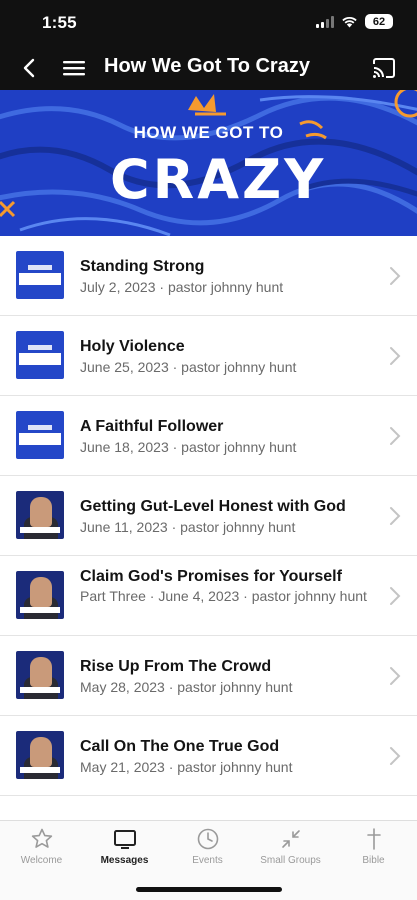 The image size is (417, 900). I want to click on clock-icon, so click(207, 839).